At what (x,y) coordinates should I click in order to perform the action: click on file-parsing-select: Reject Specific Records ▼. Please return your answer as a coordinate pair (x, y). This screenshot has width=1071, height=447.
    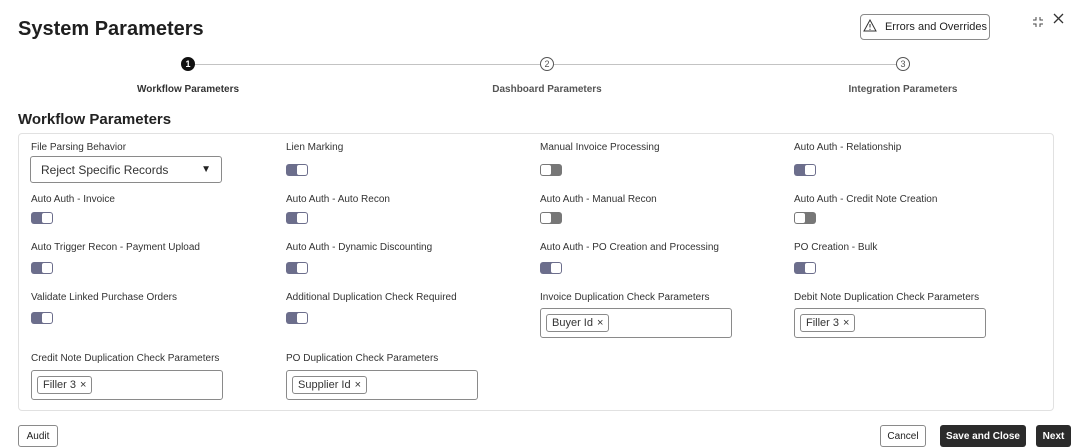
    Looking at the image, I should click on (126, 169).